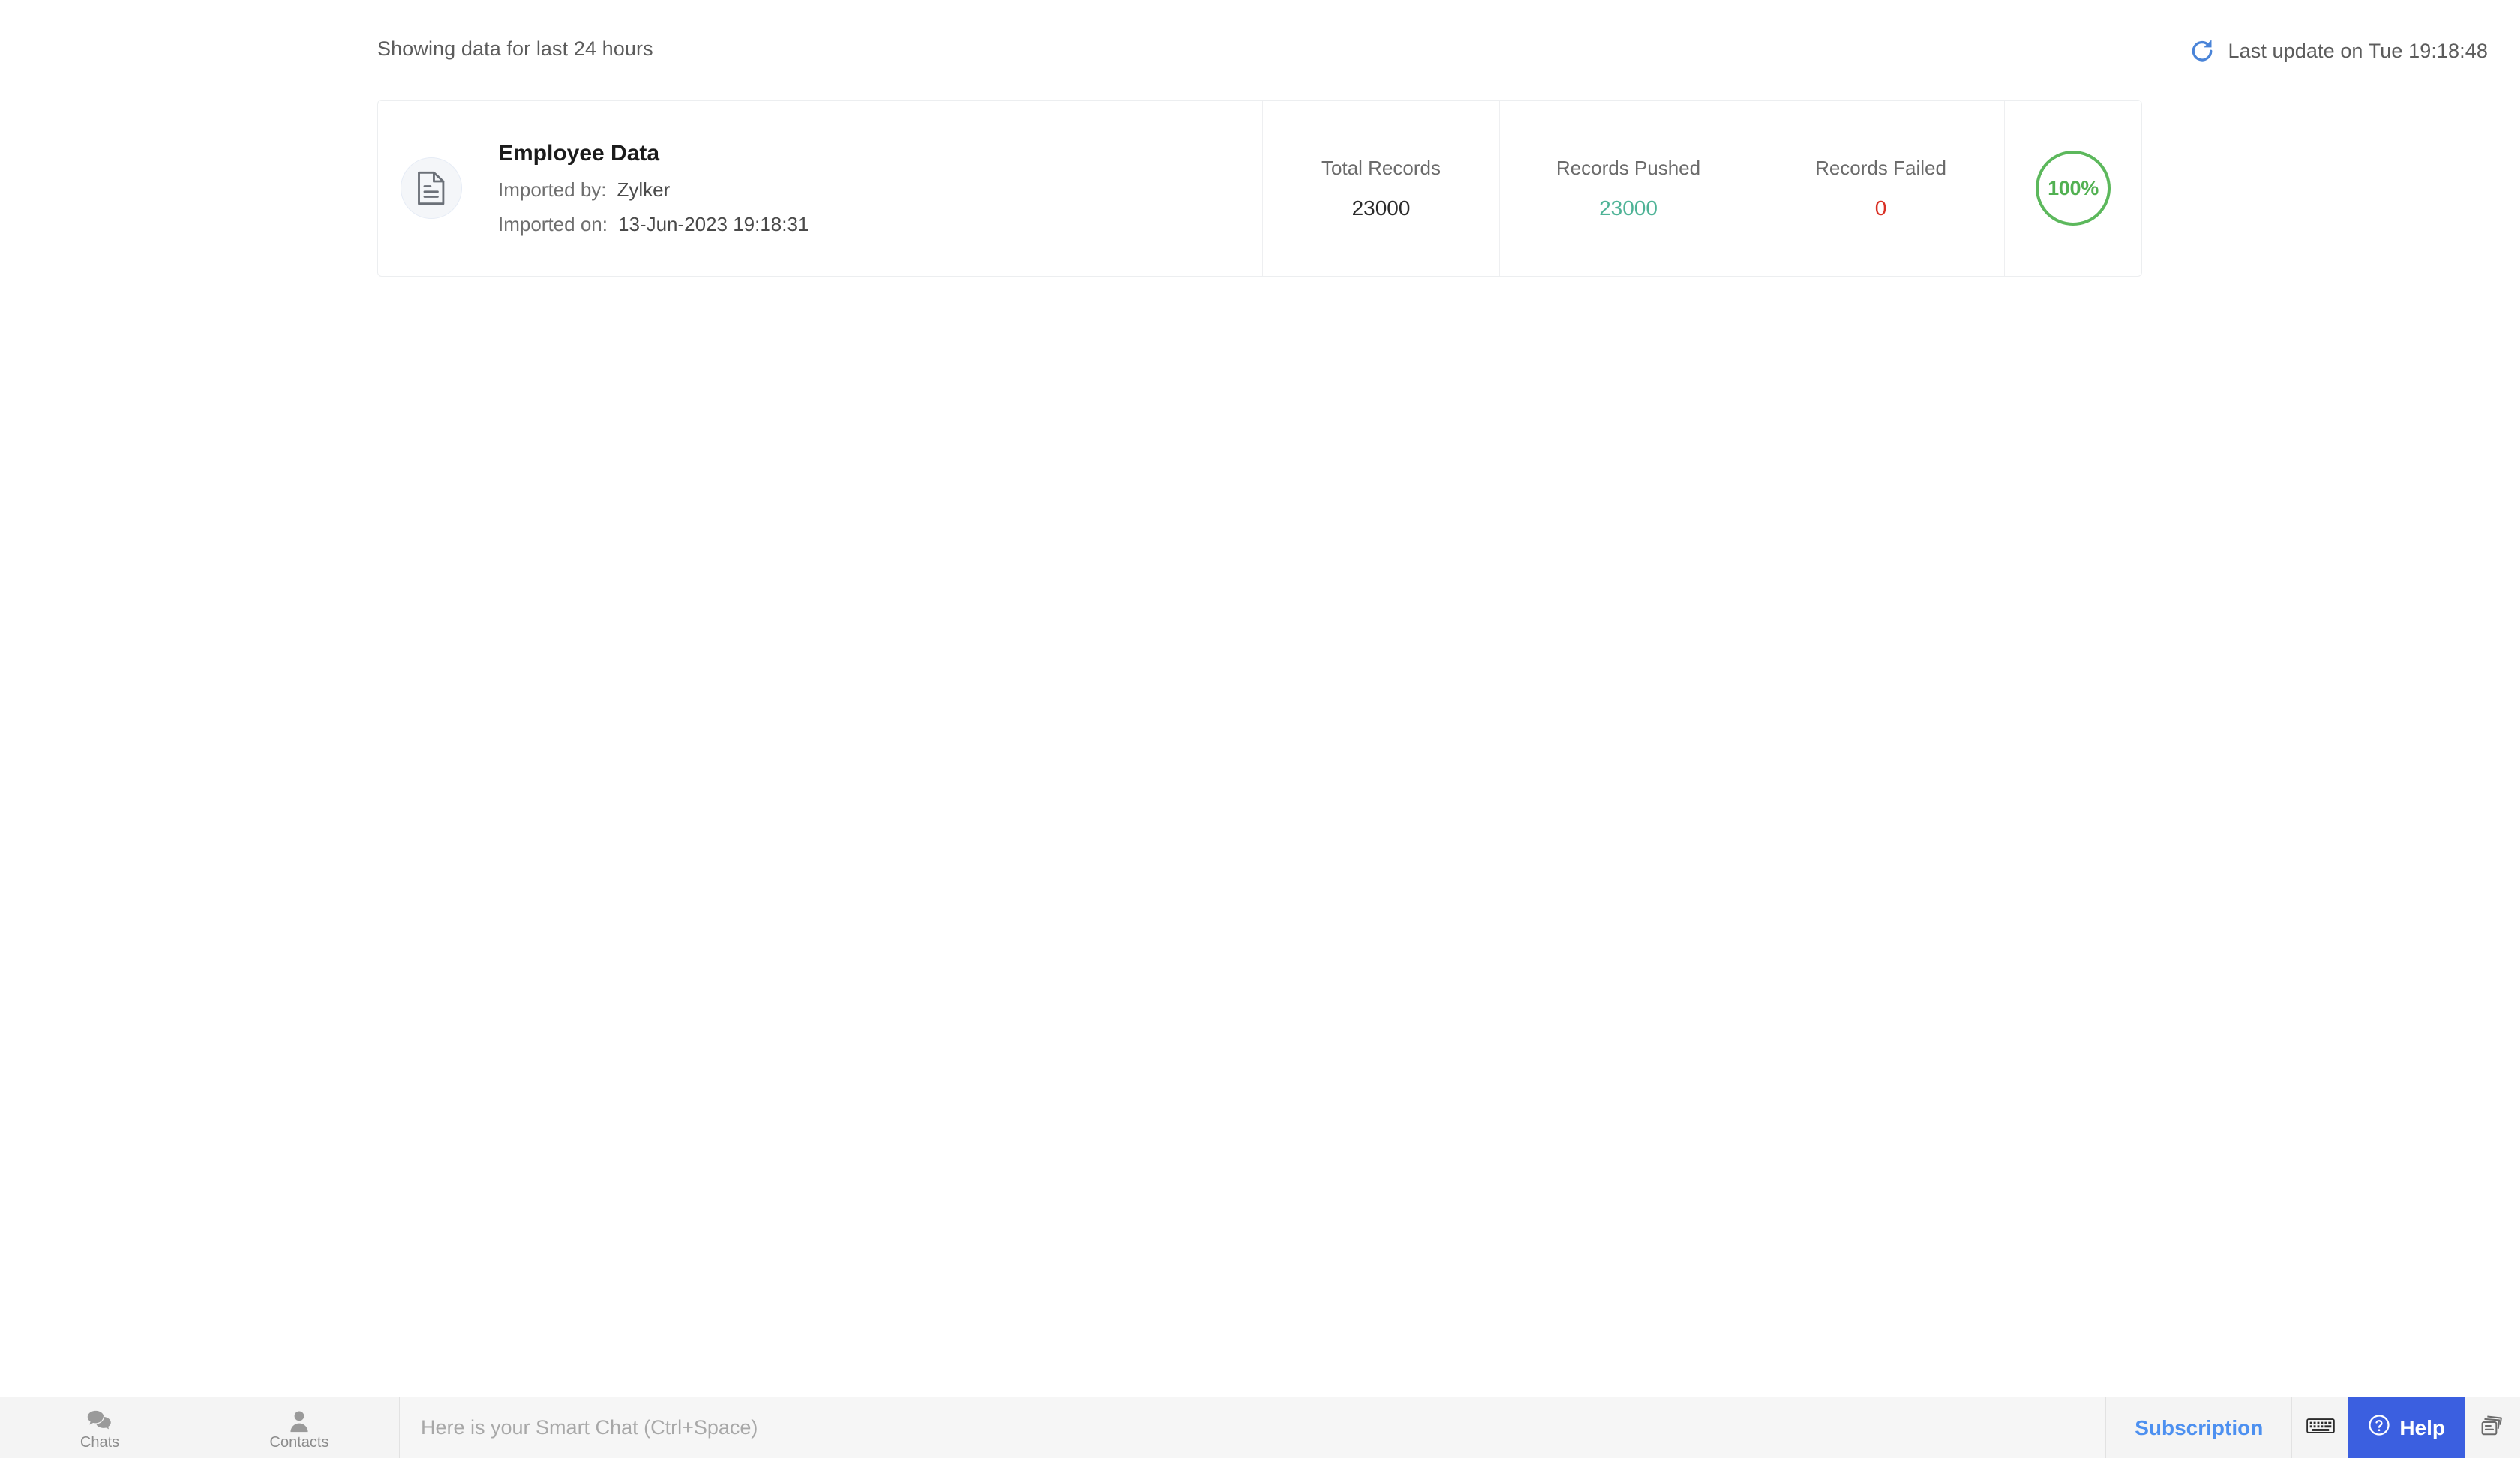 This screenshot has width=2520, height=1458. I want to click on imported-on-label: Imported on:, so click(553, 224).